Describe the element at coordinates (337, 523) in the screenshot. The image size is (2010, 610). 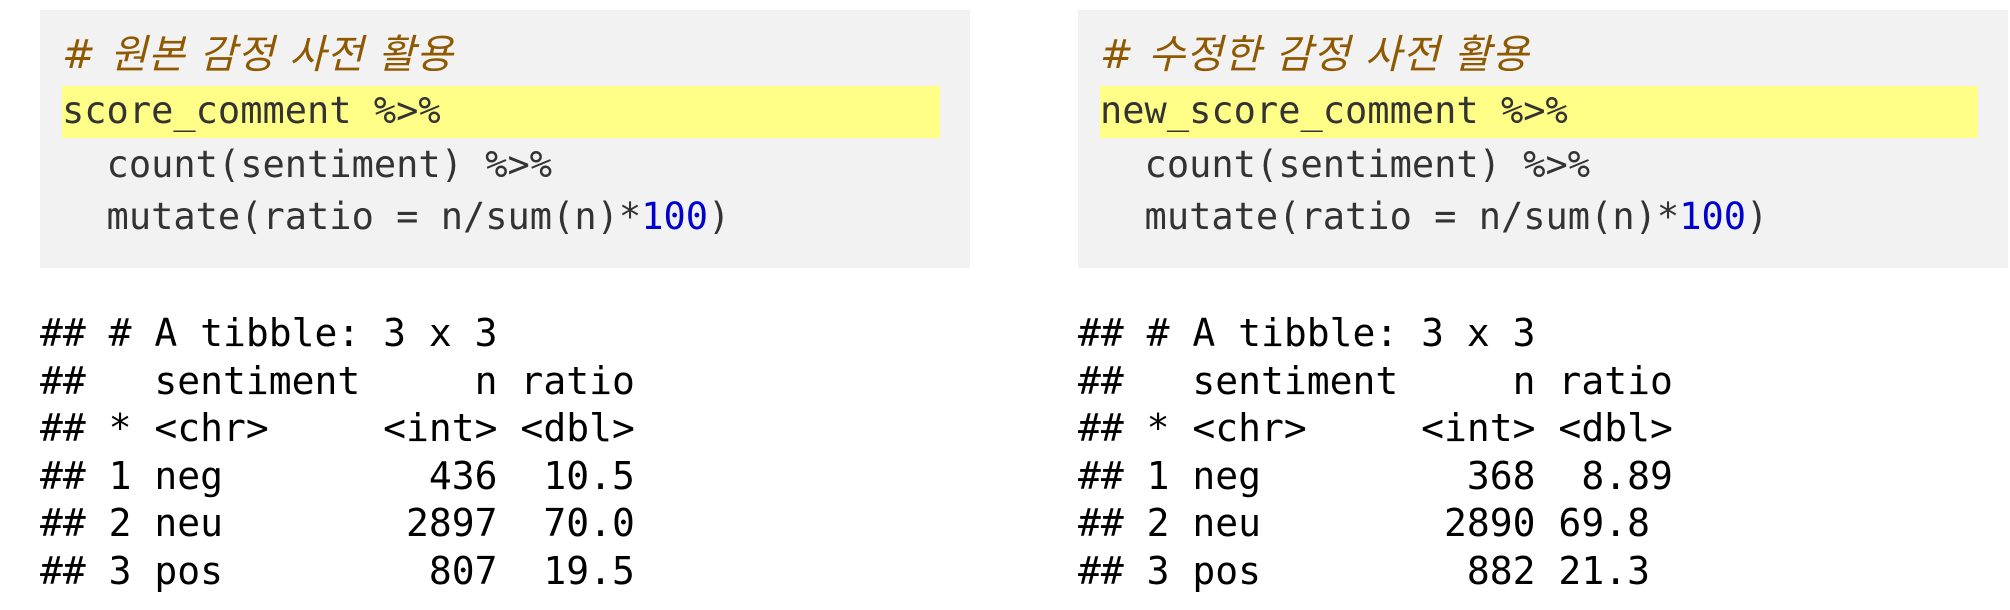
I see `output-line: ## 2 neu 2897 70.0` at that location.